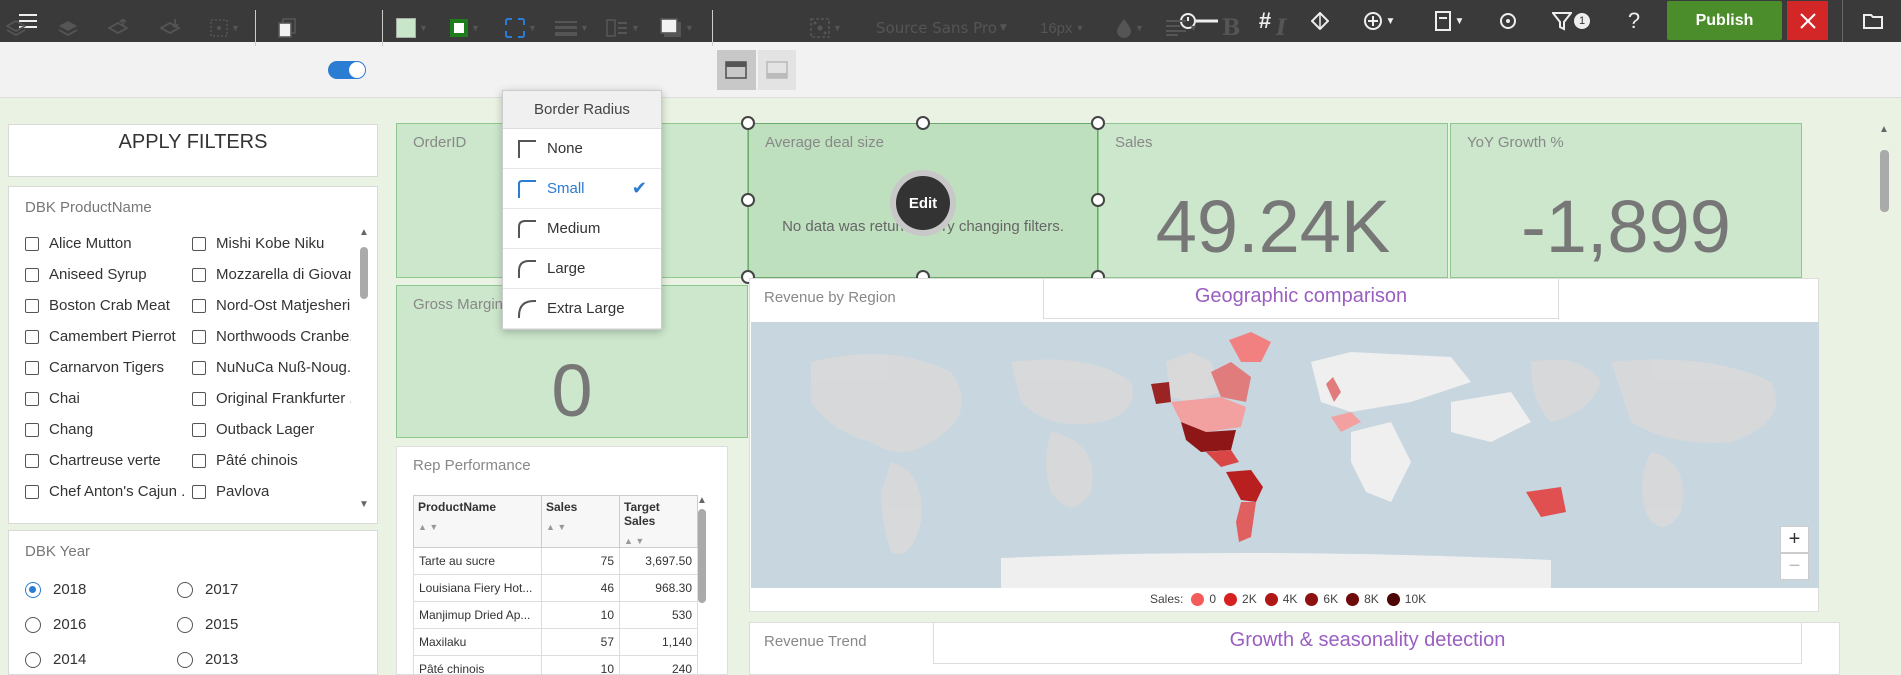 This screenshot has width=1901, height=675. I want to click on apply-filters-button: APPLY FILTERS, so click(193, 150).